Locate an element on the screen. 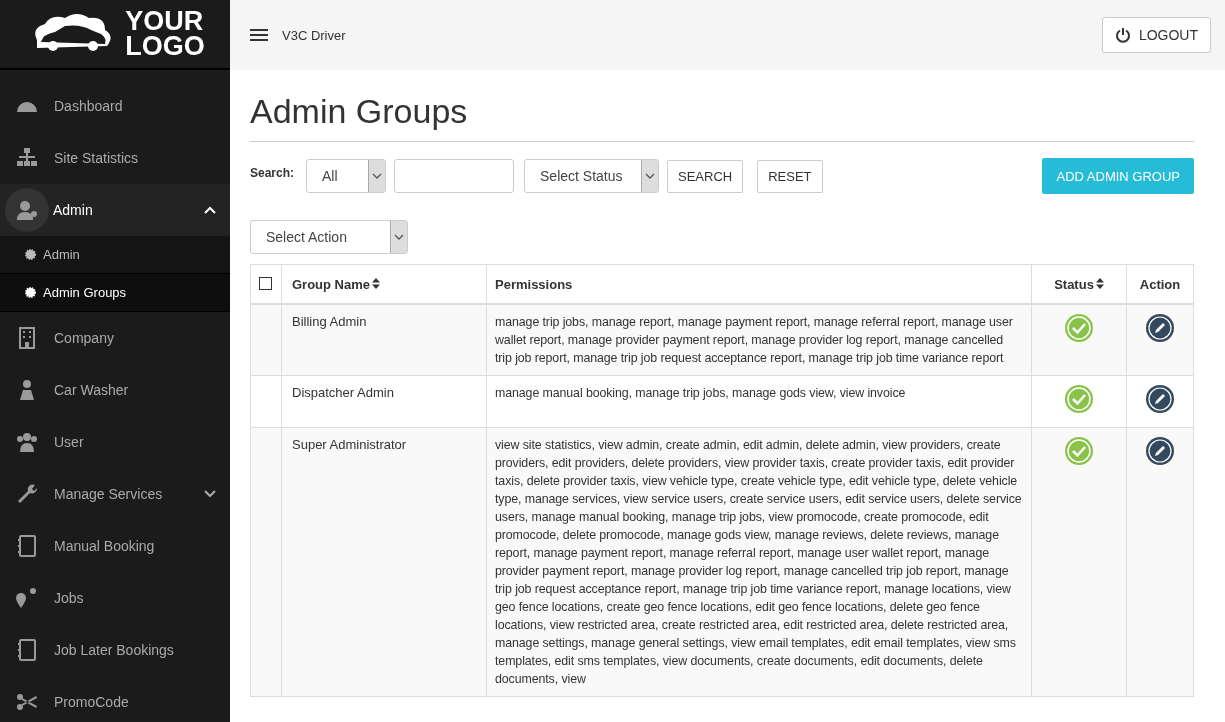 The height and width of the screenshot is (722, 1225). sidebar-item: Job Later Bookings is located at coordinates (115, 650).